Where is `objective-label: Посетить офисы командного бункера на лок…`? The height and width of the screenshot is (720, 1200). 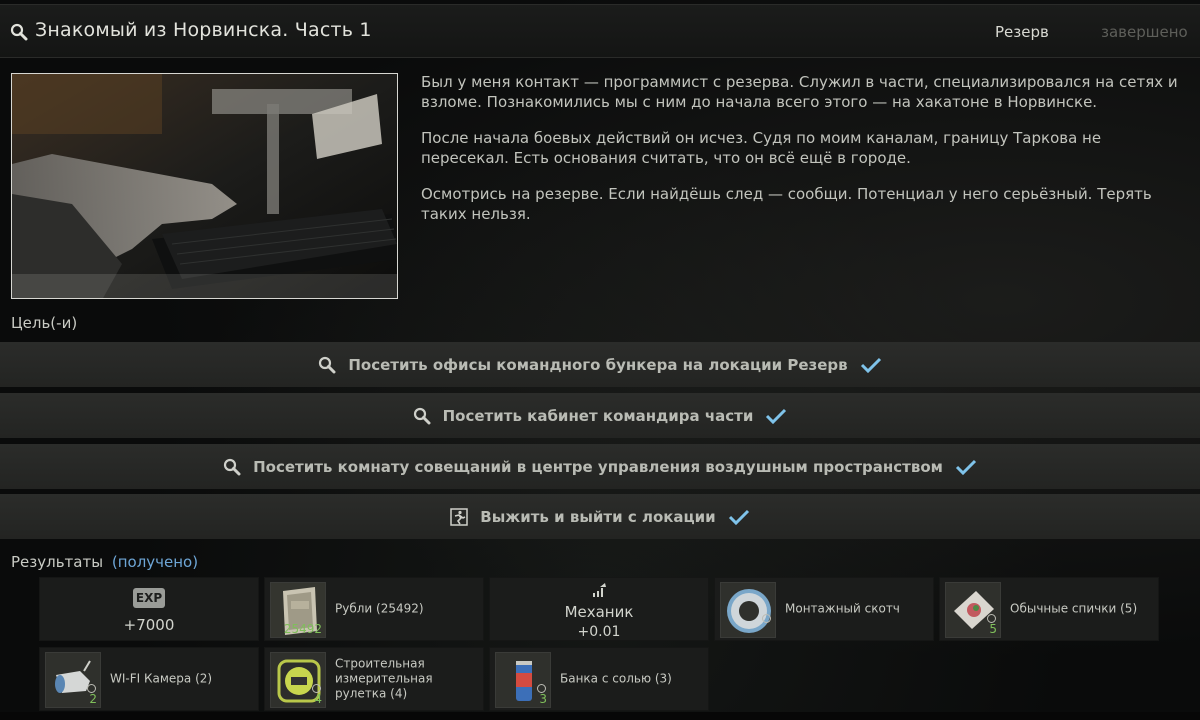 objective-label: Посетить офисы командного бункера на лок… is located at coordinates (598, 364).